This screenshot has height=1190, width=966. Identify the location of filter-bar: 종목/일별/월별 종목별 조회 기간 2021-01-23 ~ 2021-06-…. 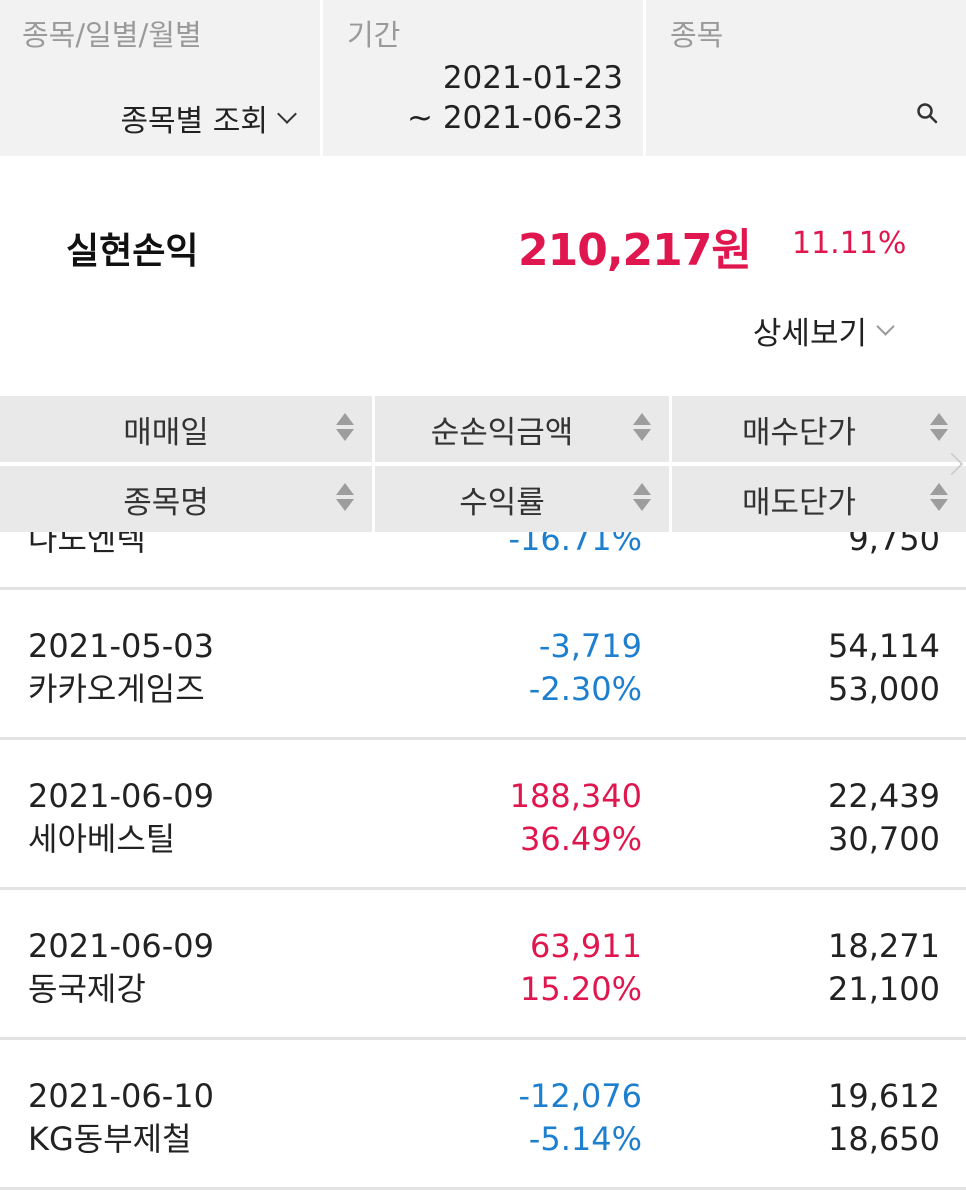
(483, 78).